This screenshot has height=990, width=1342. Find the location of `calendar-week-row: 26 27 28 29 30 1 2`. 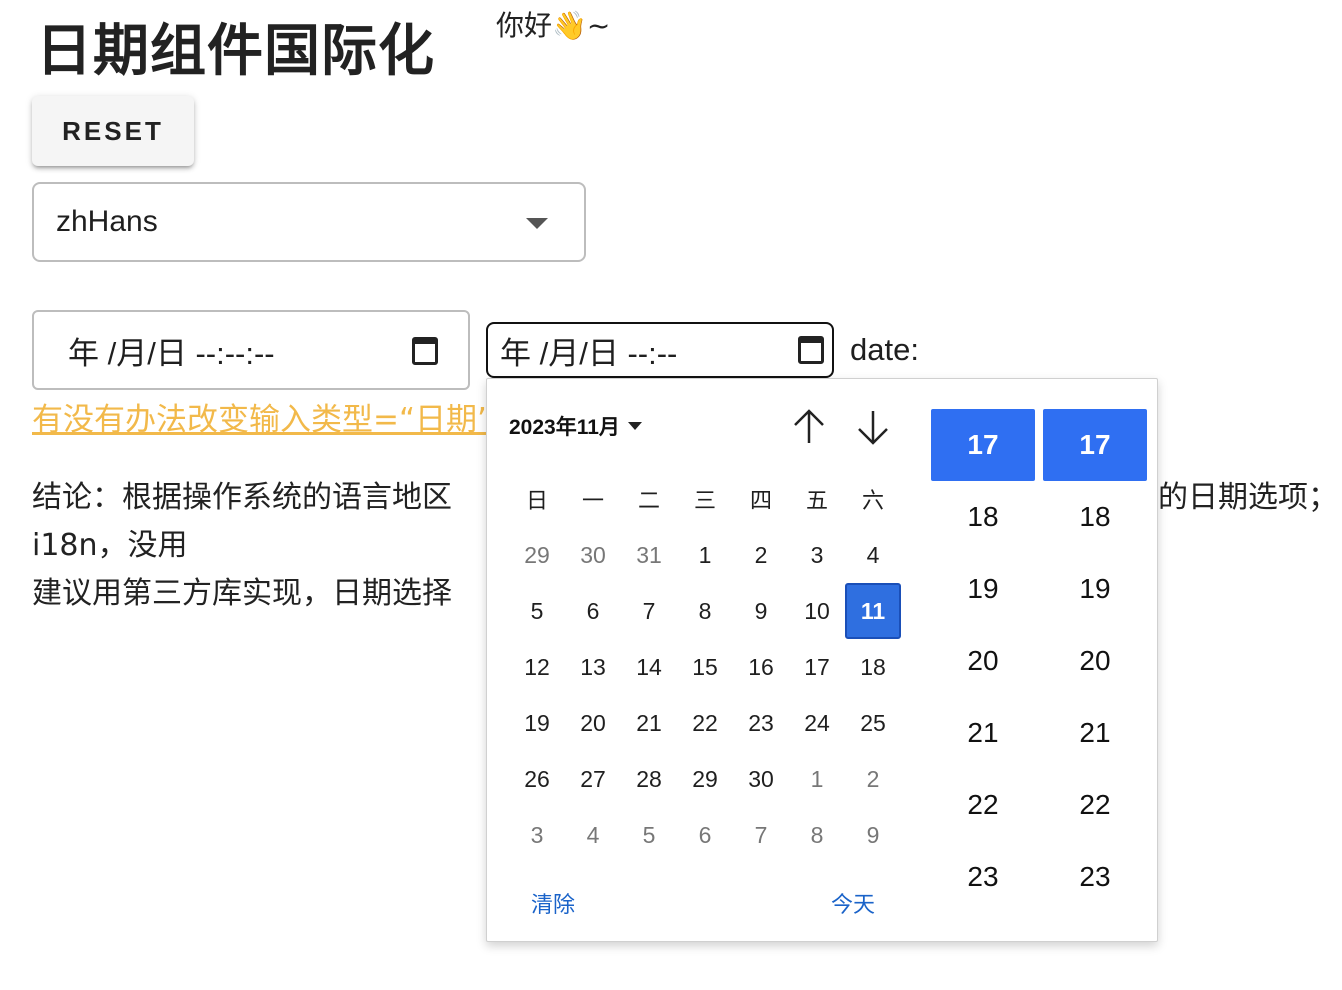

calendar-week-row: 26 27 28 29 30 1 2 is located at coordinates (705, 779).